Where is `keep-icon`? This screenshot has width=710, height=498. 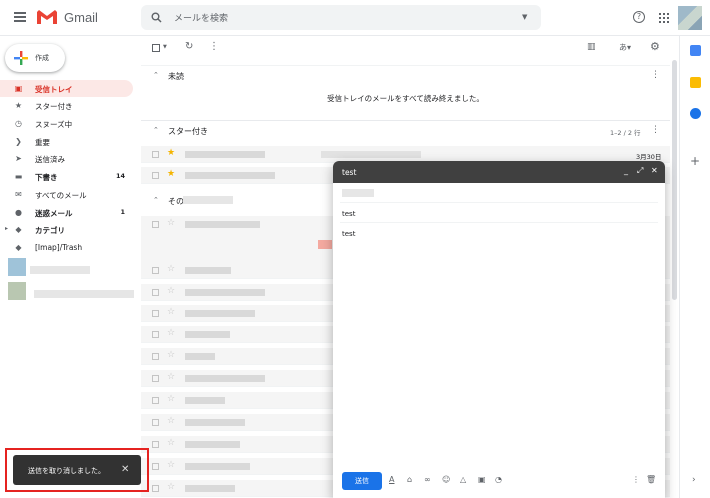 keep-icon is located at coordinates (695, 82).